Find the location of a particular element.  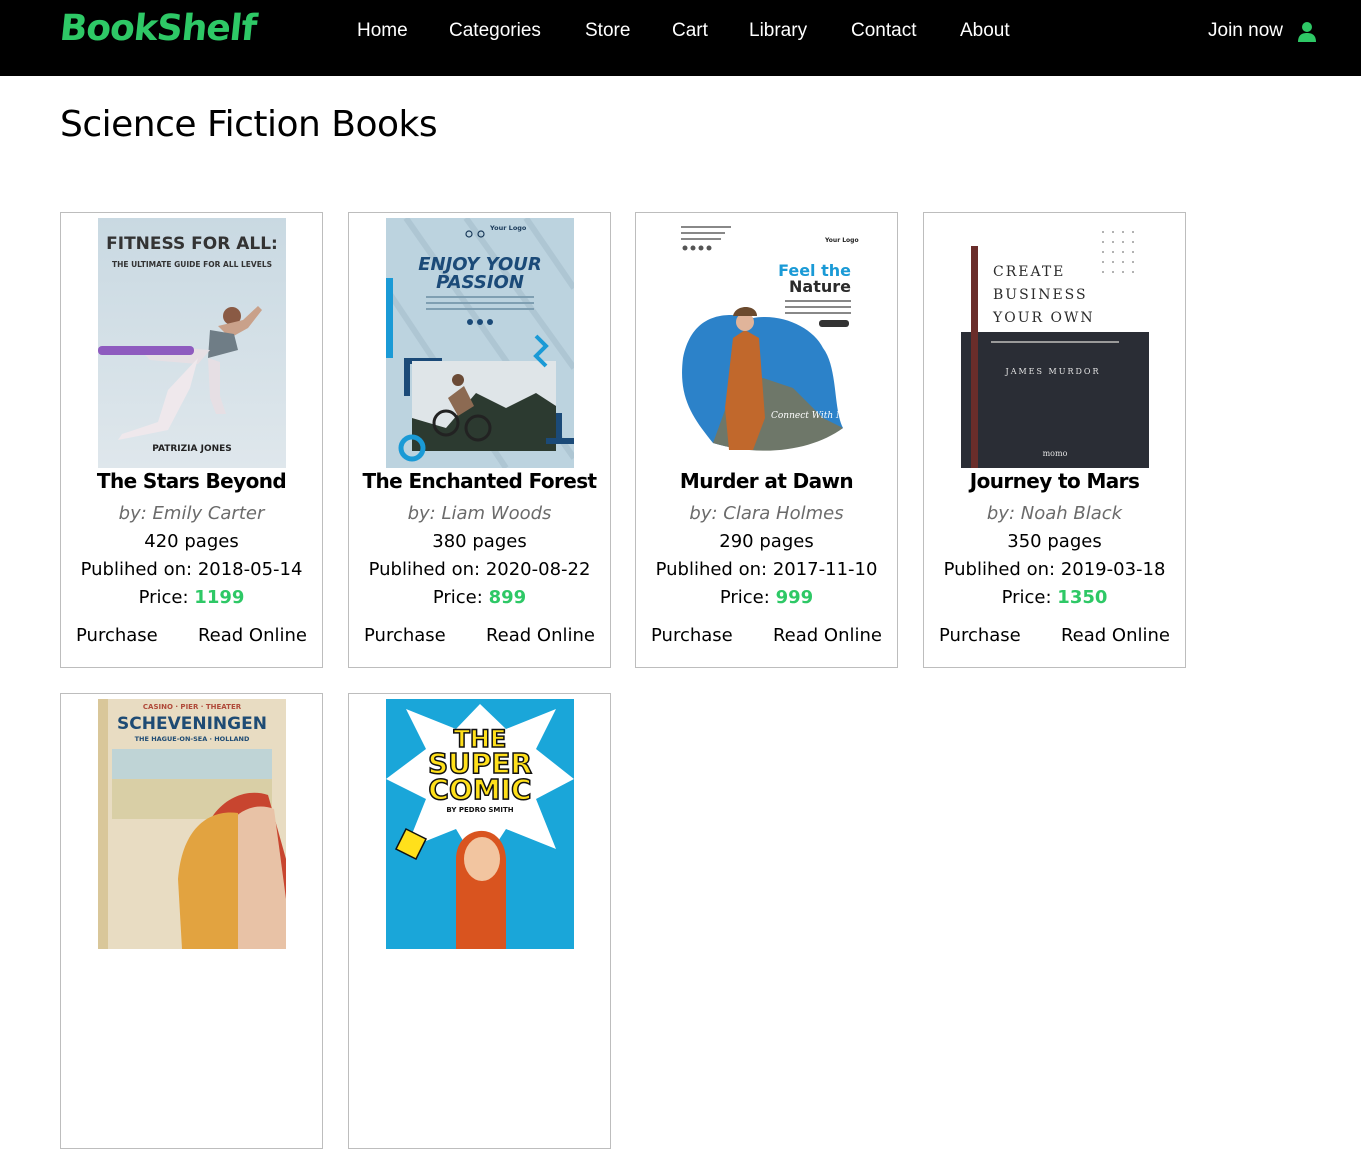

nav-library: Library is located at coordinates (778, 31).